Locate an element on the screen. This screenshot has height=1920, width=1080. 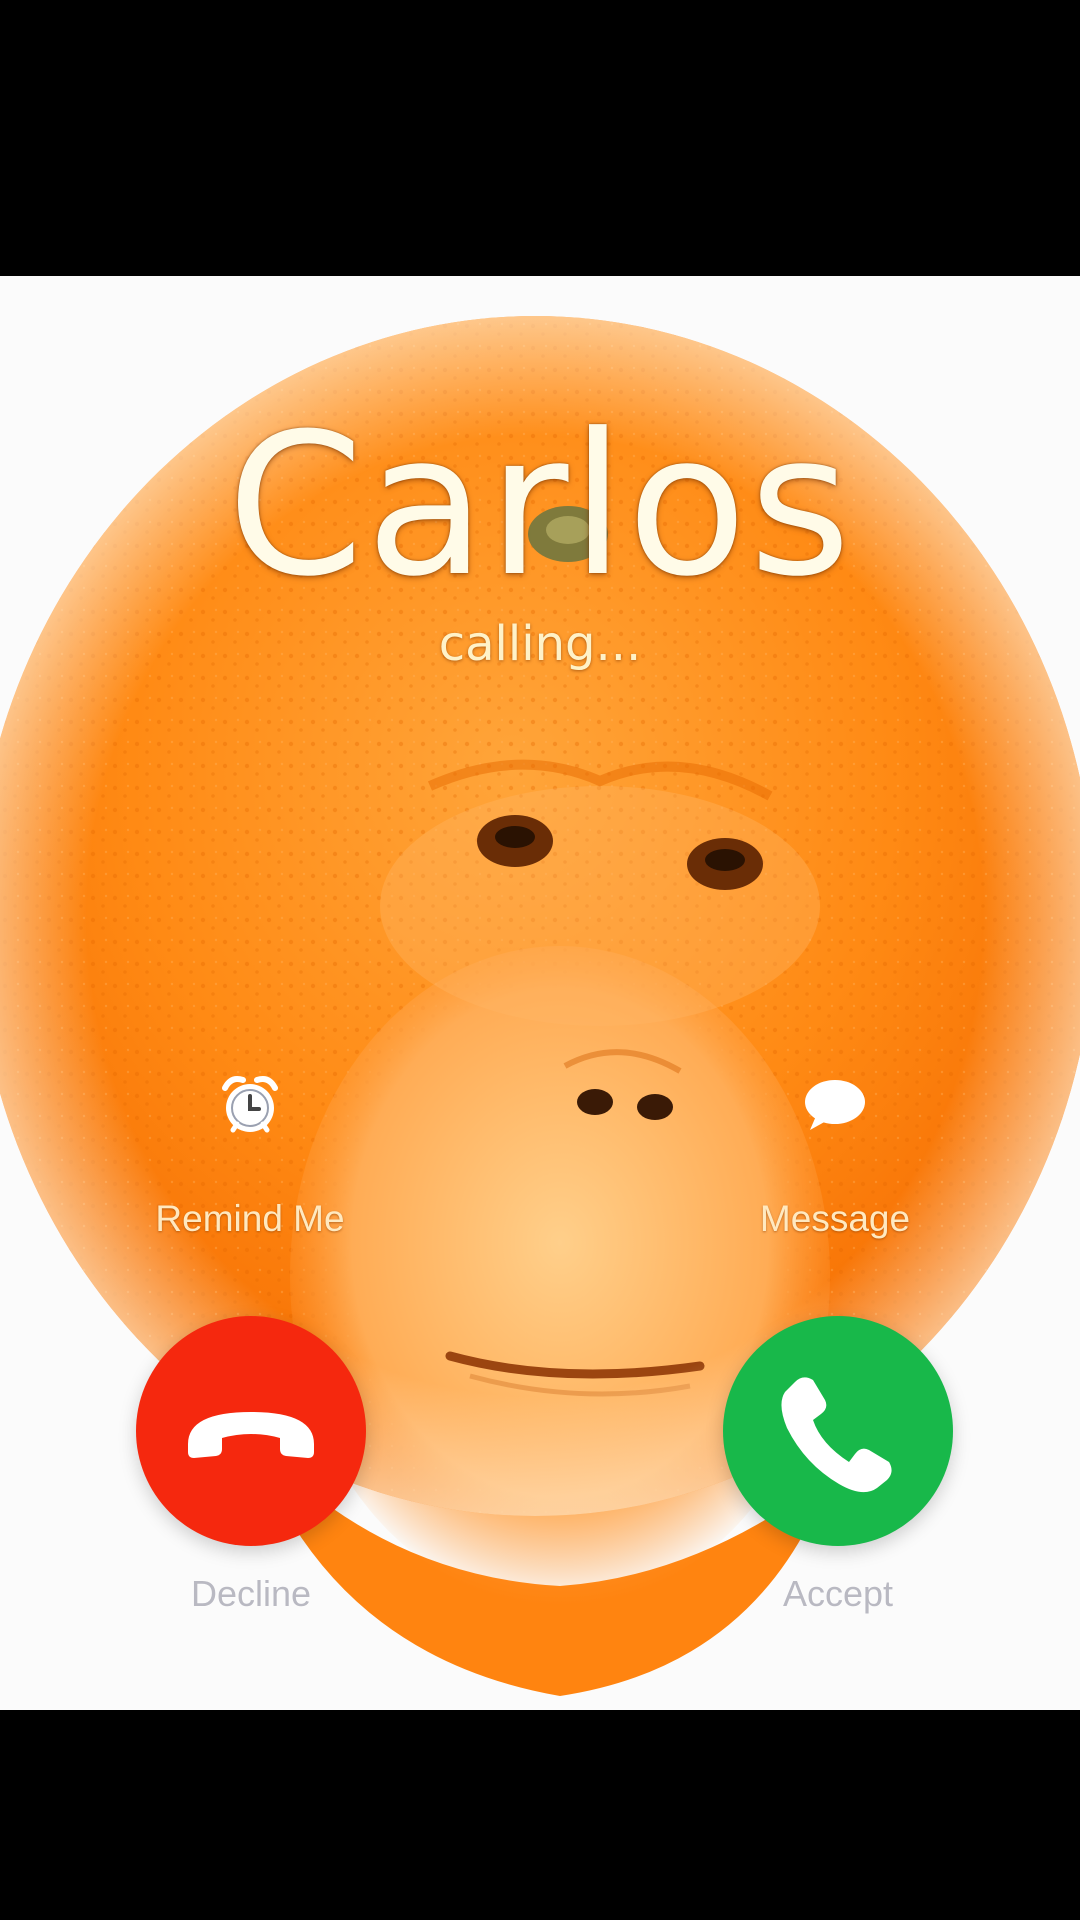
letterbox-top is located at coordinates (540, 138).